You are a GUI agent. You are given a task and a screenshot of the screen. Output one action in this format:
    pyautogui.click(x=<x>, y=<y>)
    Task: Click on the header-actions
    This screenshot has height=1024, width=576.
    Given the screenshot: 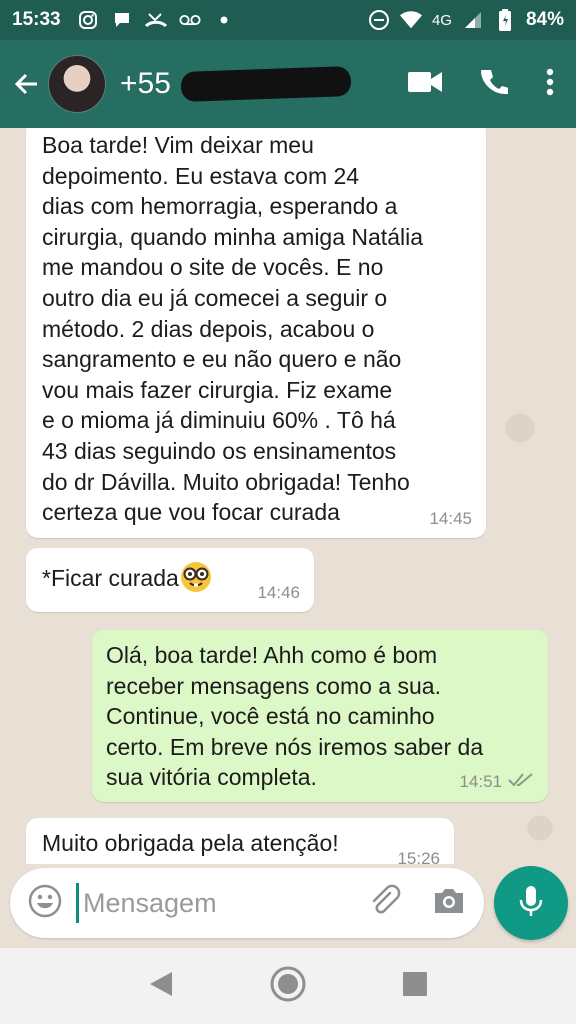 What is the action you would take?
    pyautogui.click(x=488, y=84)
    